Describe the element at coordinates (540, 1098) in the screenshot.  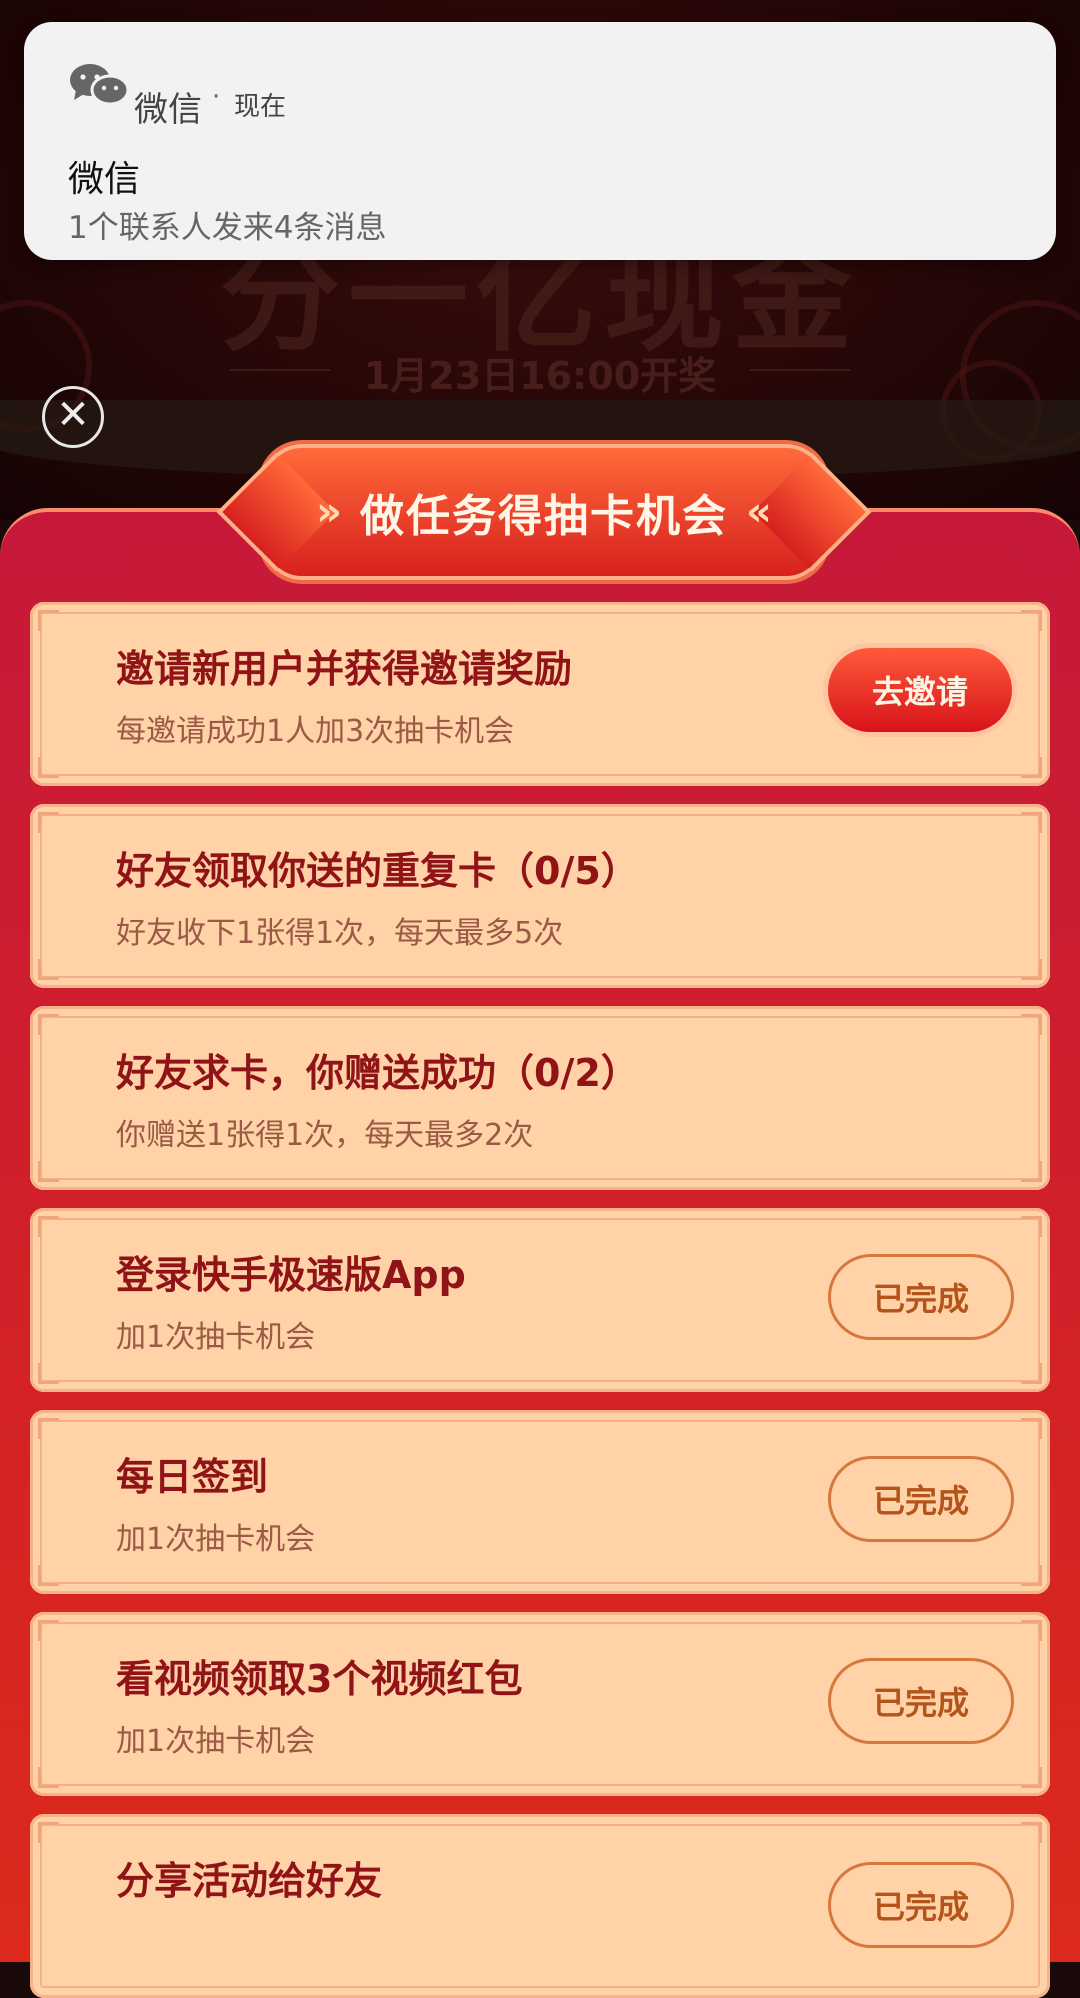
I see `task-card-gift-card: 好友求卡，你赠送成功（0/2） 你赠送1张得1次，每天最多2次` at that location.